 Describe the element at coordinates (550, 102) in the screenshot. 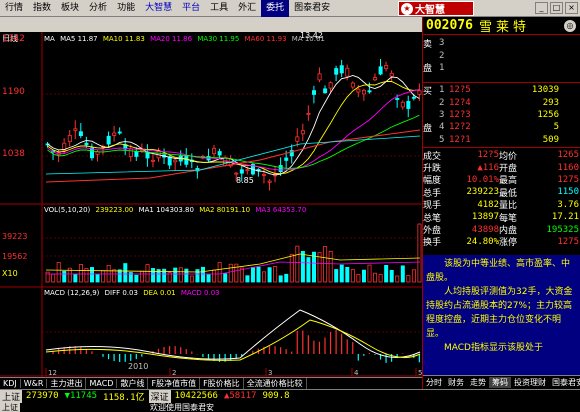

I see `buy-volume: 293` at that location.